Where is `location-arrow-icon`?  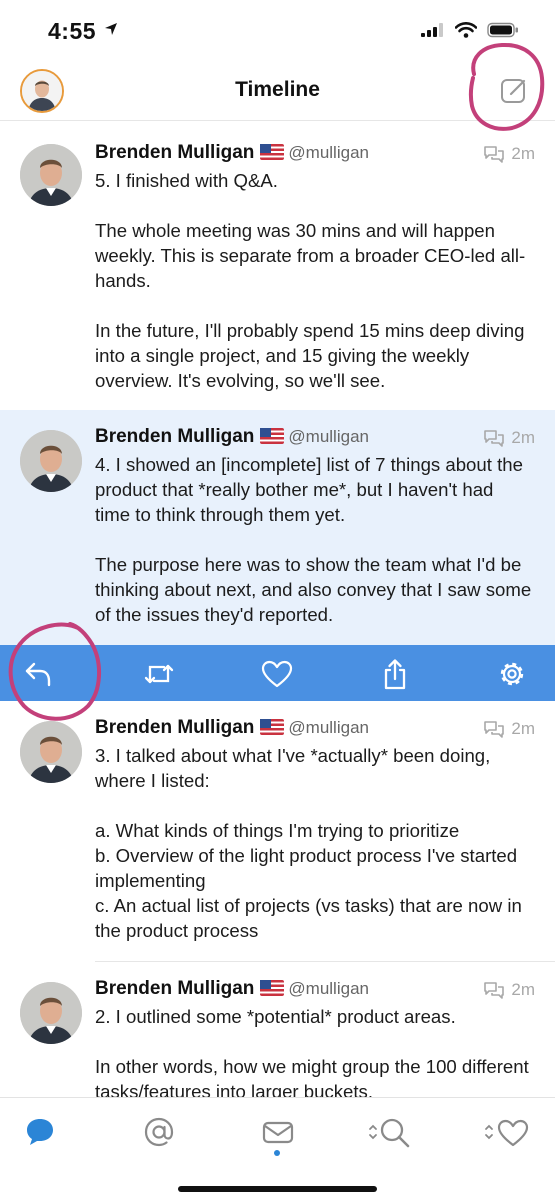 location-arrow-icon is located at coordinates (111, 29).